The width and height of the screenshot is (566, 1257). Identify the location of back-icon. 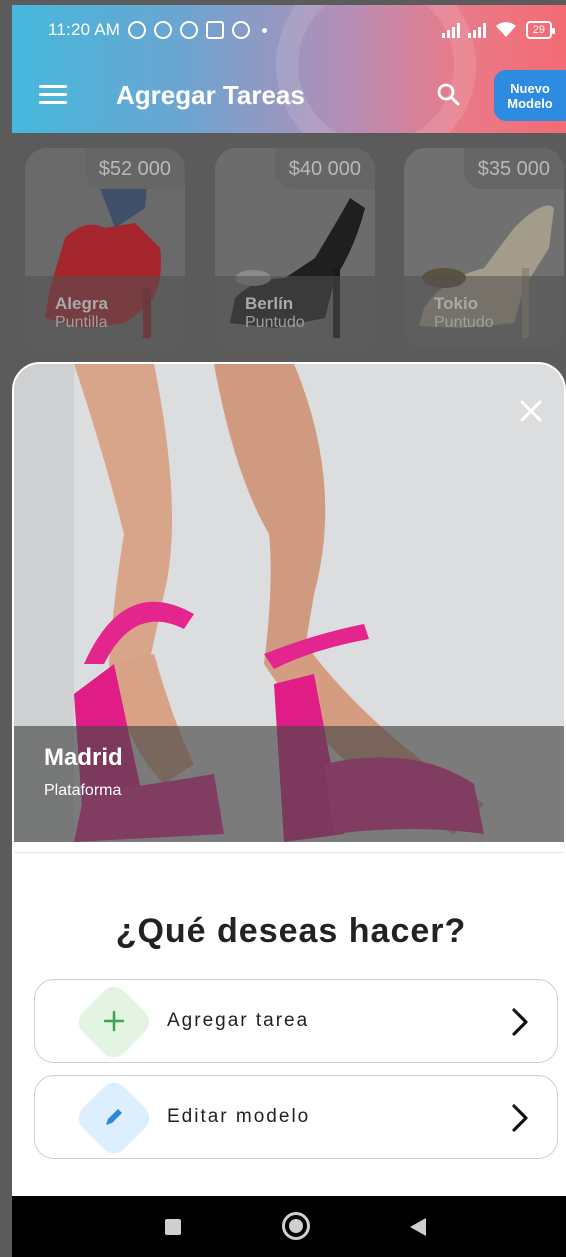
(418, 1227).